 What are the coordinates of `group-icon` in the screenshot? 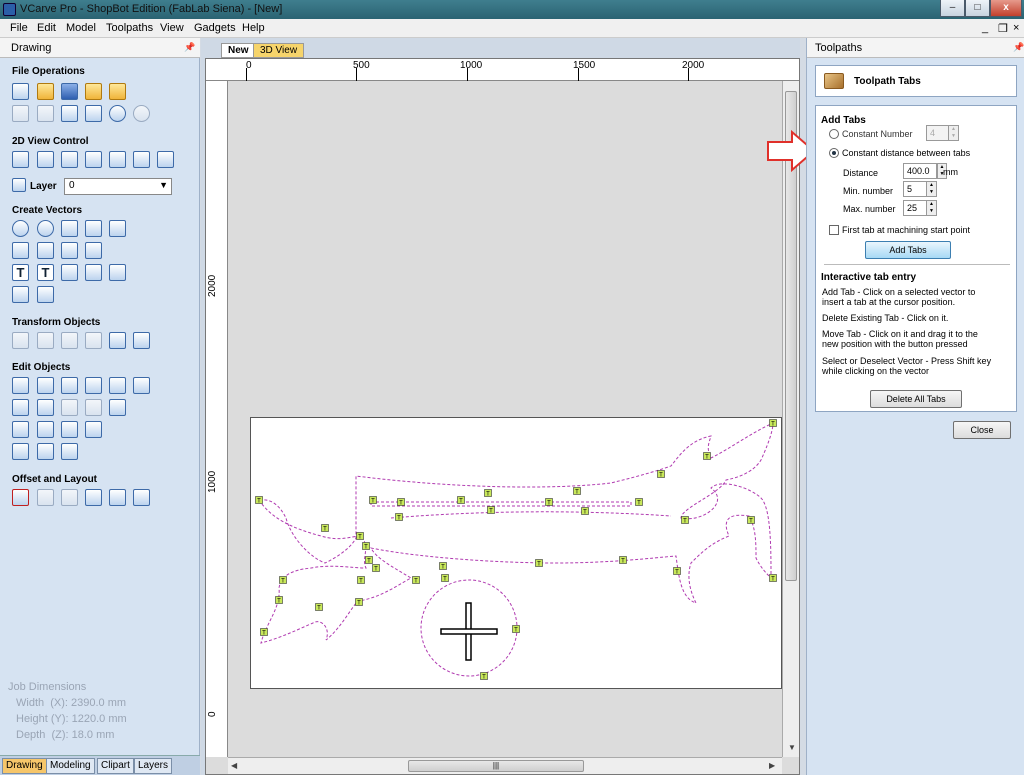 It's located at (93, 385).